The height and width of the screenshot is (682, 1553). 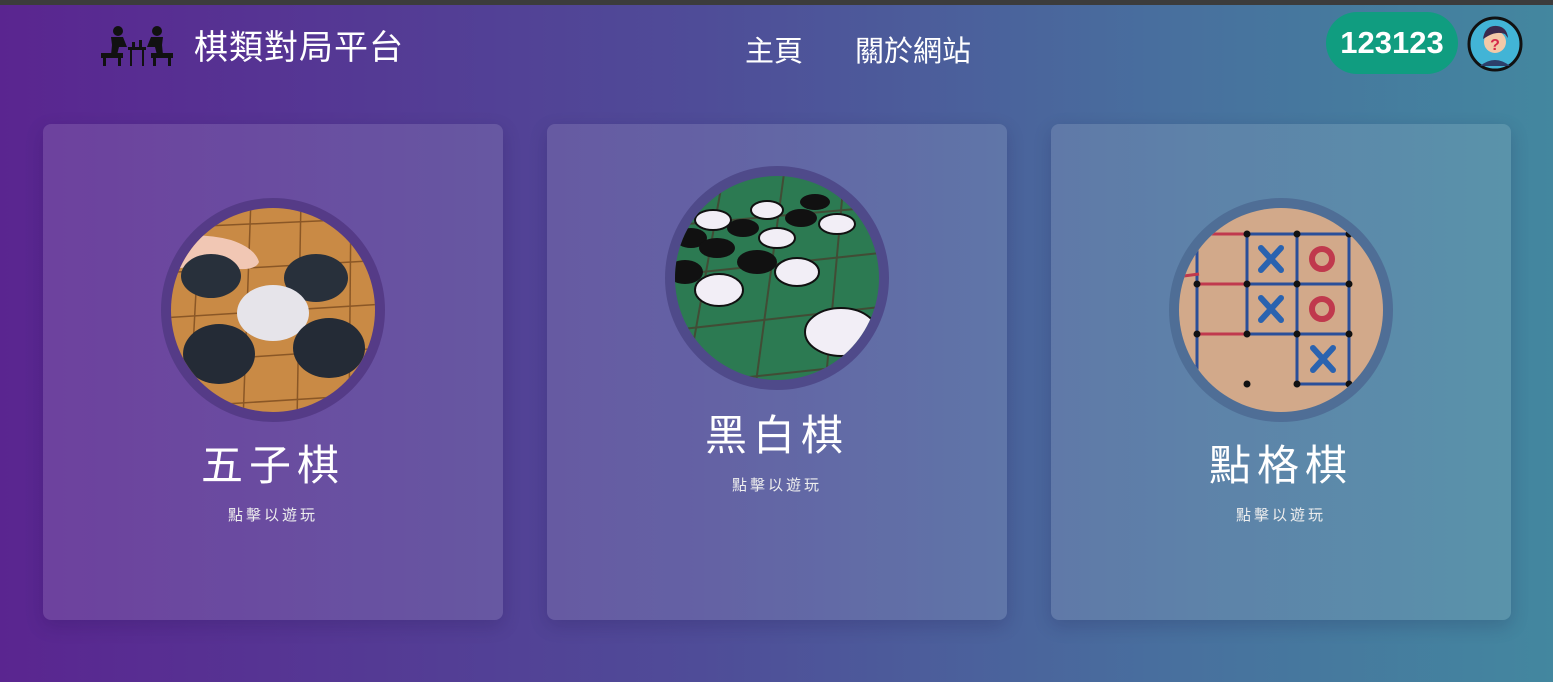 I want to click on othello-board-image, so click(x=777, y=278).